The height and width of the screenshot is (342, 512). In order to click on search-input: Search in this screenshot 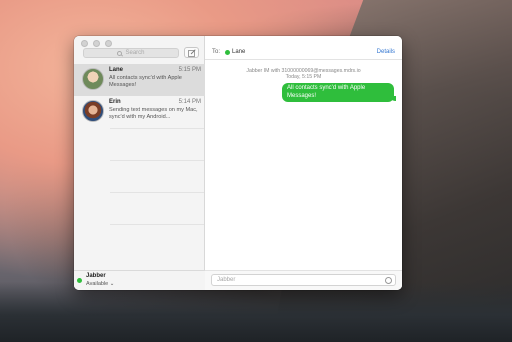, I will do `click(131, 53)`.